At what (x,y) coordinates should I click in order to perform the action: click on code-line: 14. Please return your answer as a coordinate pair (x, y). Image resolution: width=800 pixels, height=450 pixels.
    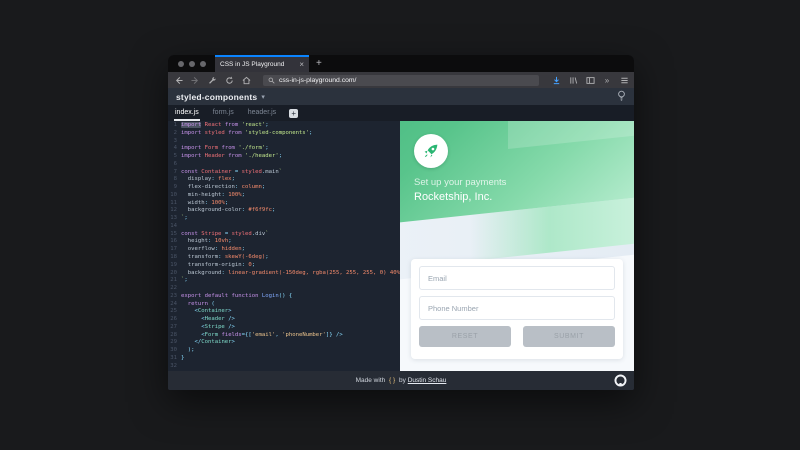
    Looking at the image, I should click on (173, 225).